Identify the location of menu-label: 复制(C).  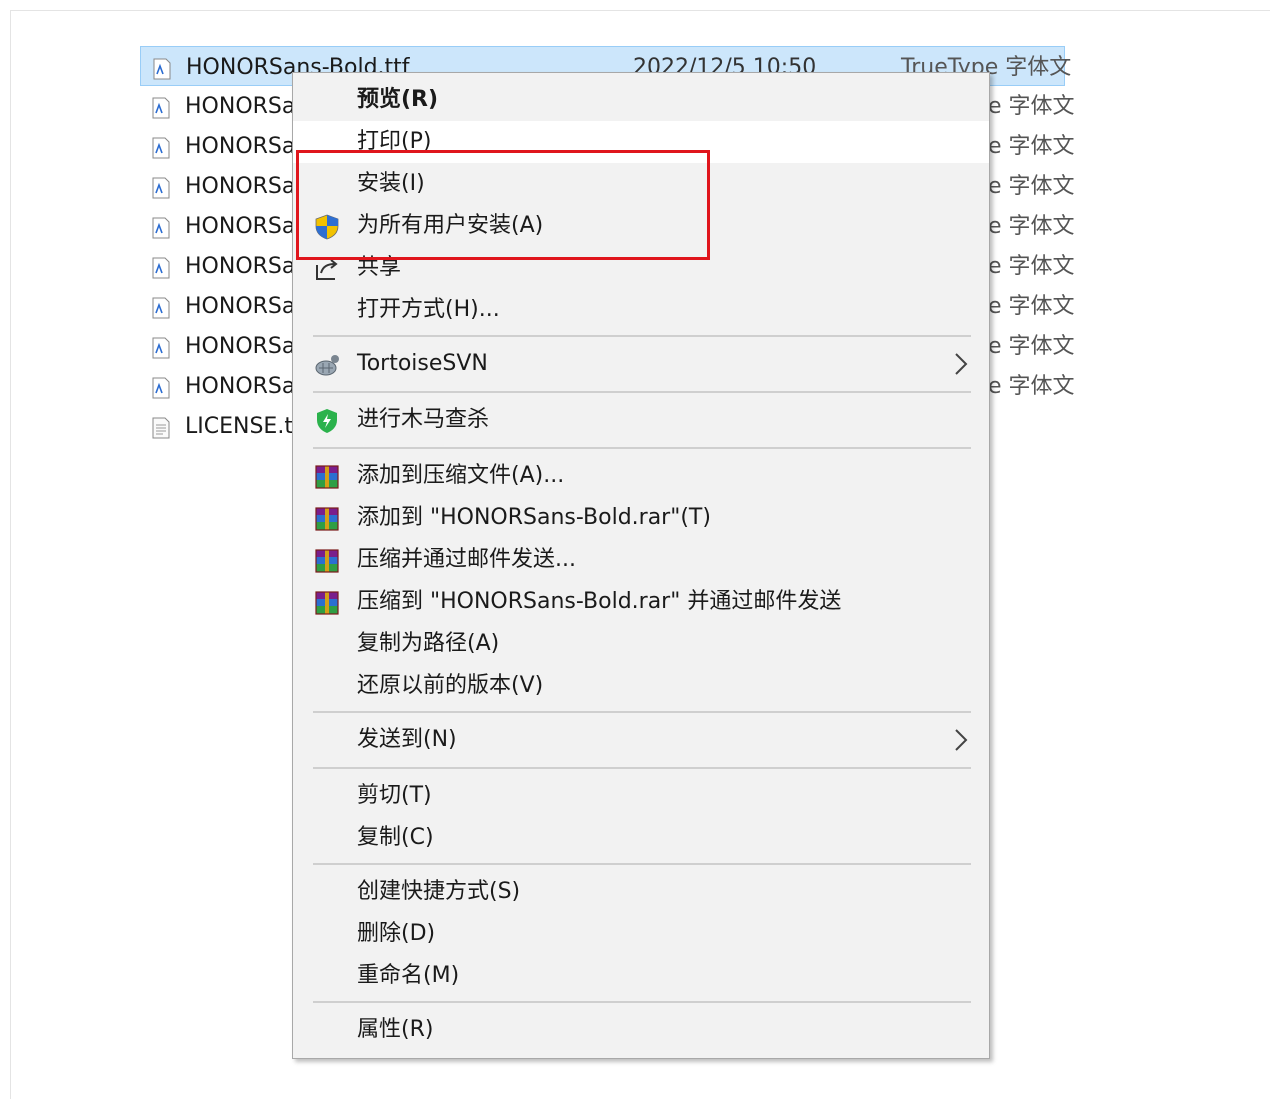
(395, 837).